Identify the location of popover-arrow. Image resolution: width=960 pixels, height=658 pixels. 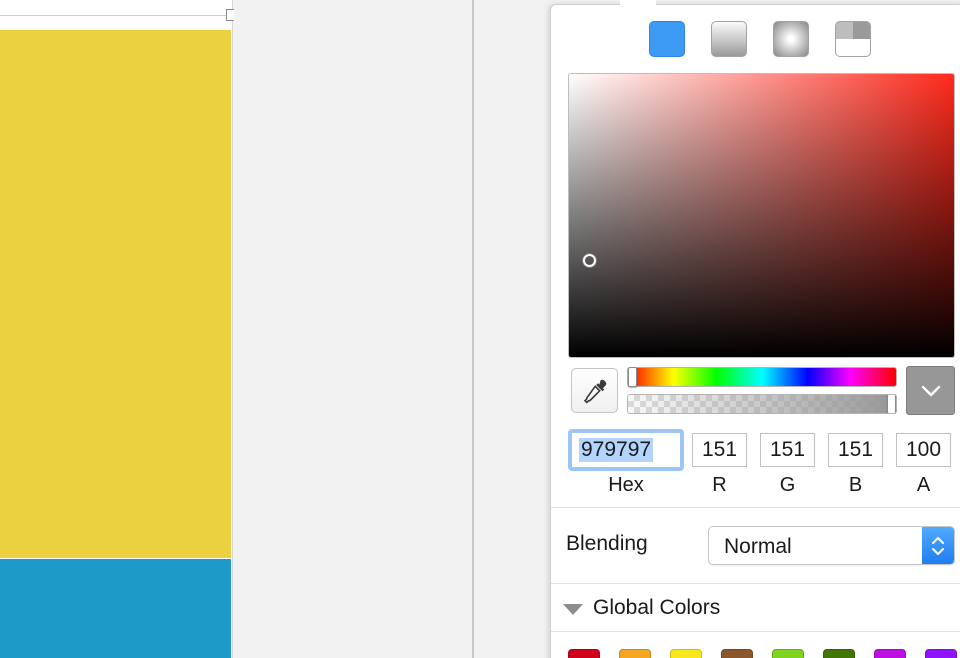
(638, 2).